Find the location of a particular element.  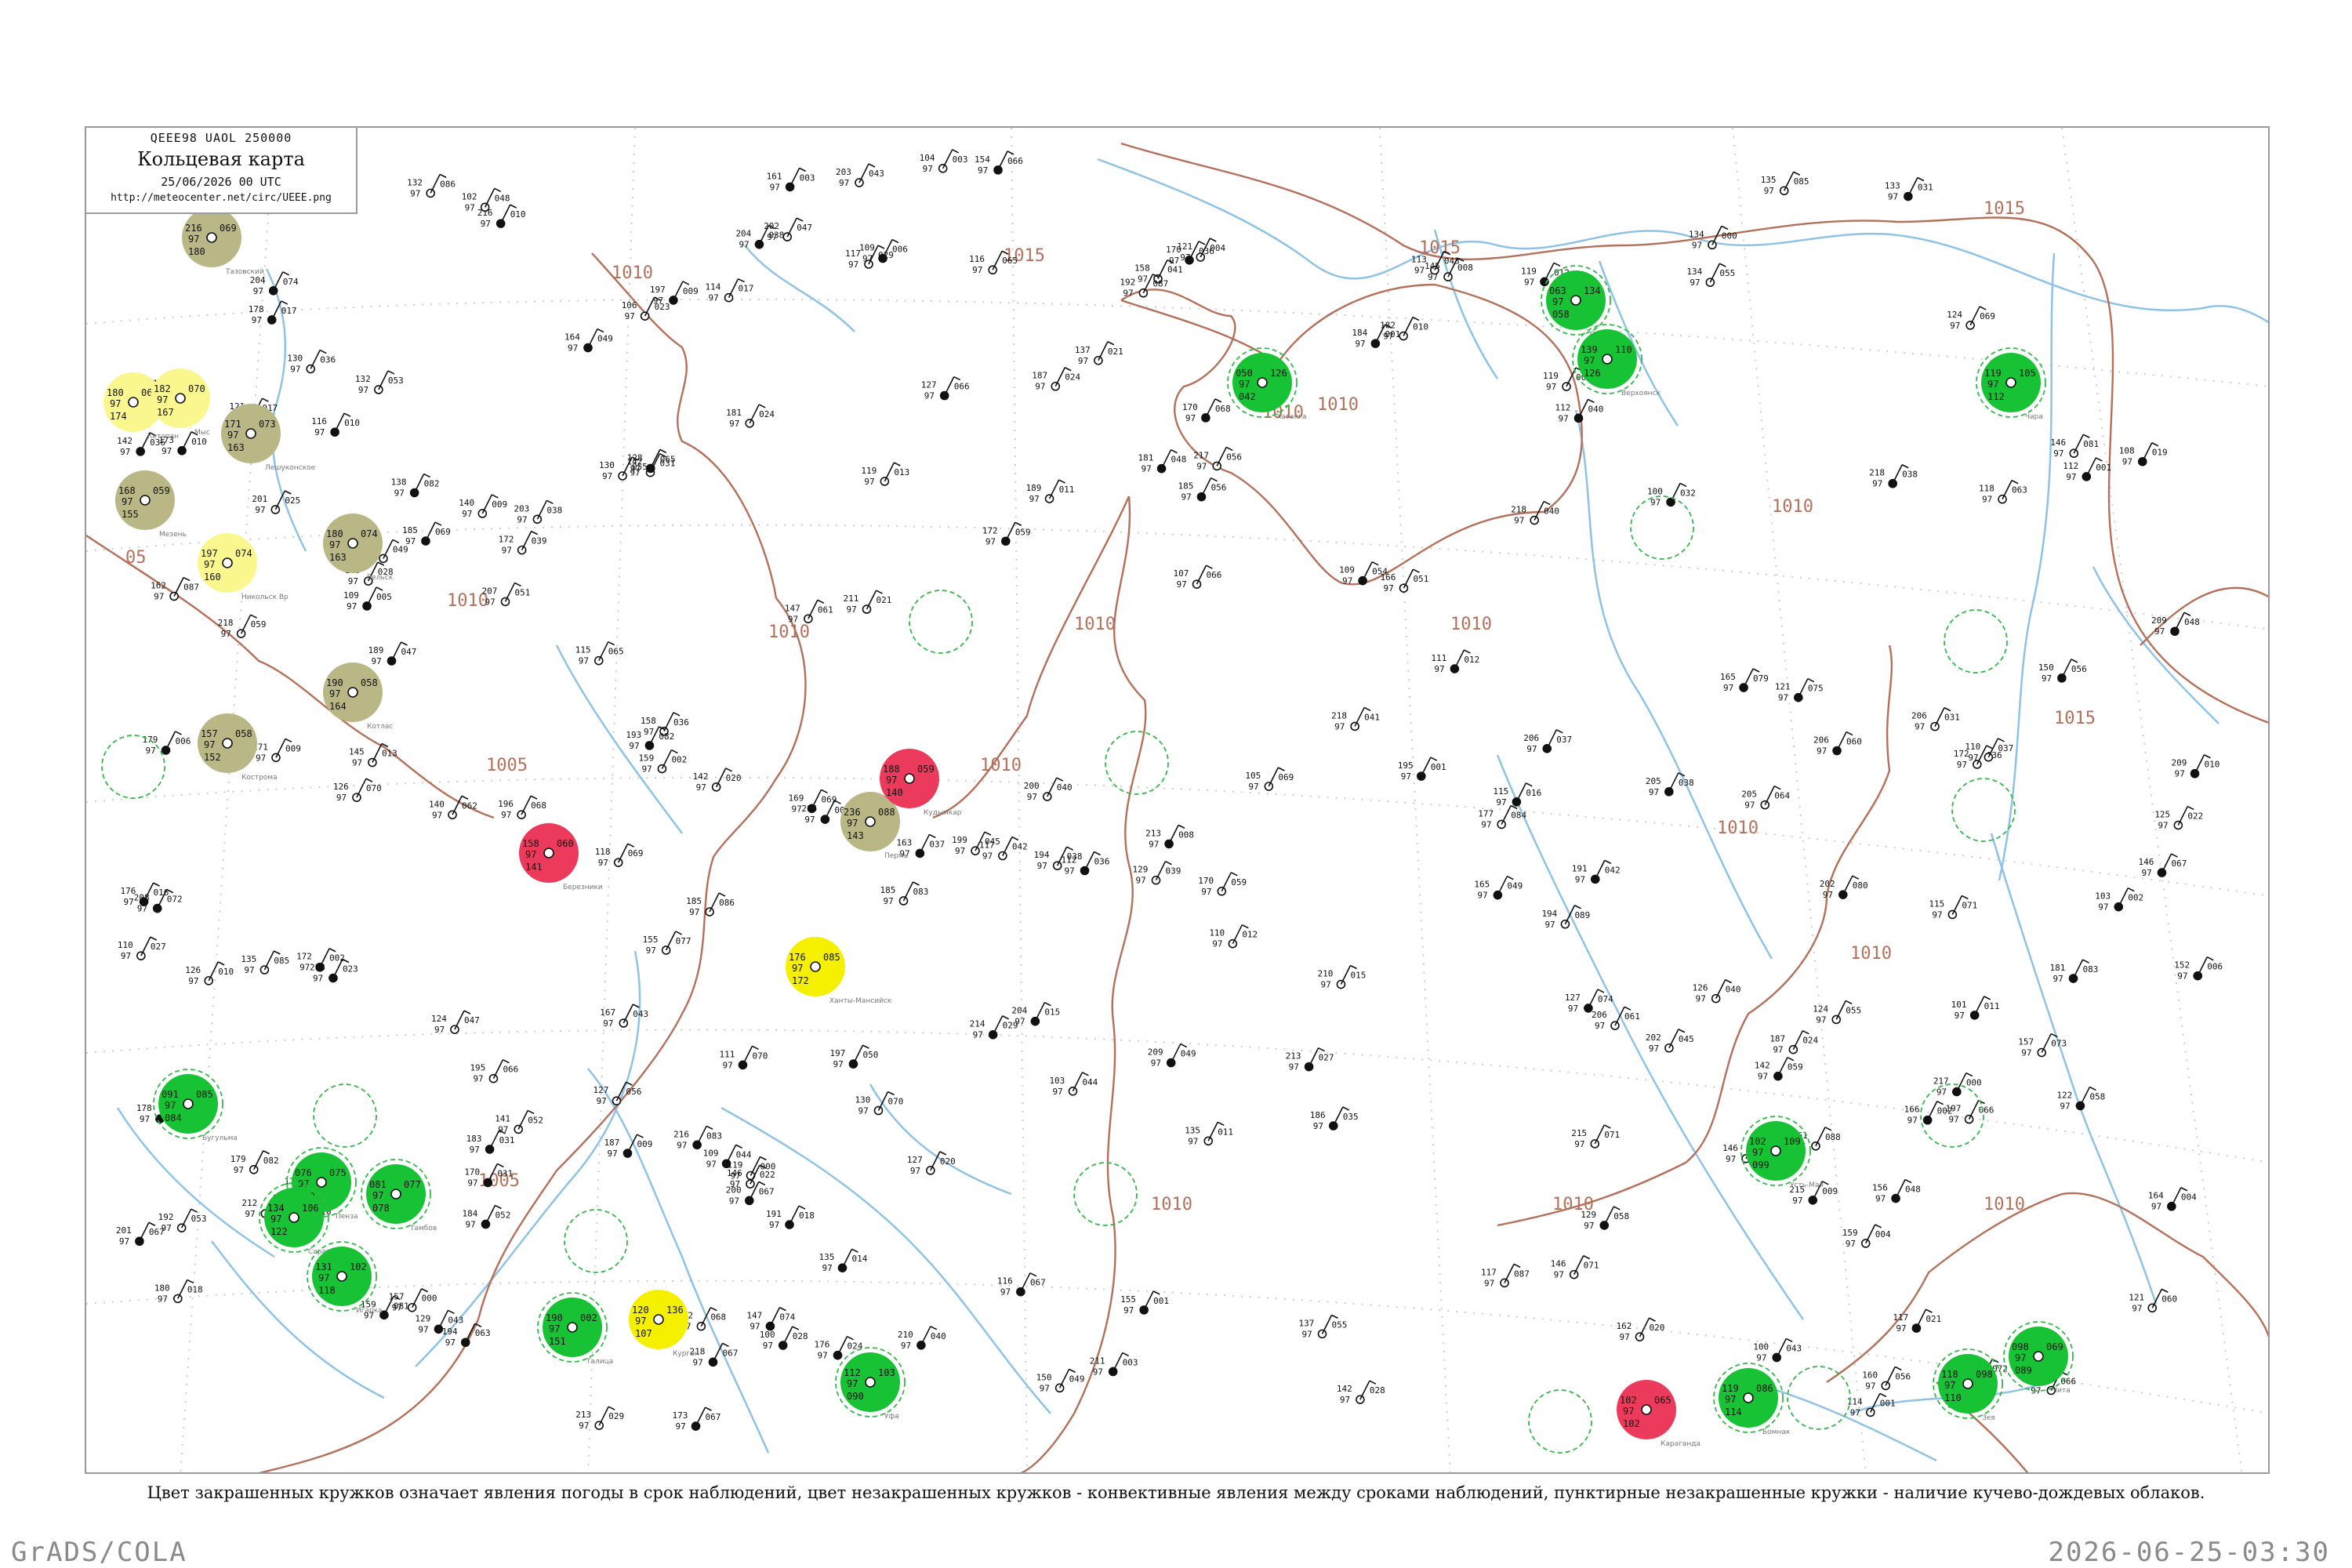

weather-circle-olive: 19097 164 058 Котлас is located at coordinates (358, 696).